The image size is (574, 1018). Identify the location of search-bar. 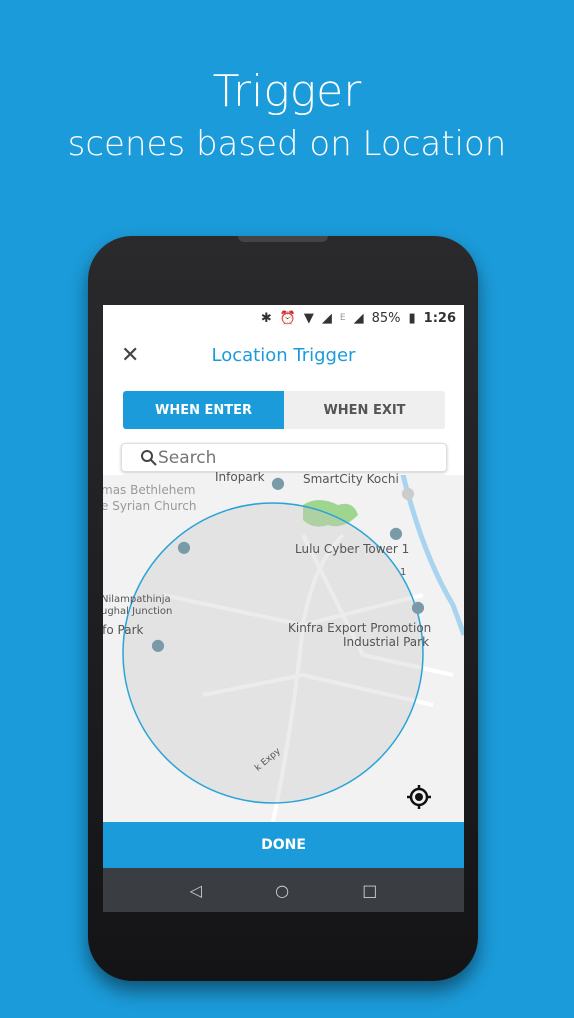
(284, 457).